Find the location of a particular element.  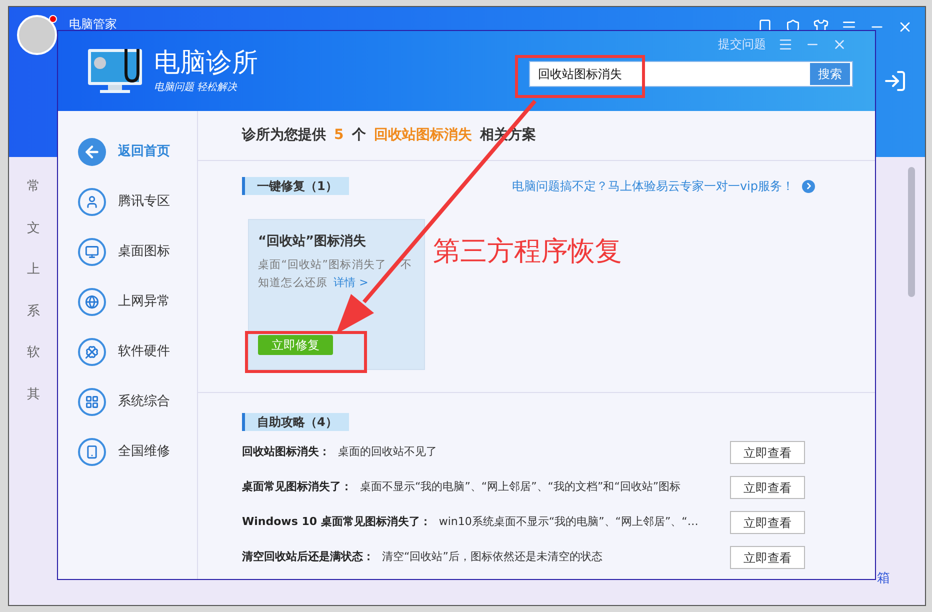

details-link: 详情 > is located at coordinates (351, 282).